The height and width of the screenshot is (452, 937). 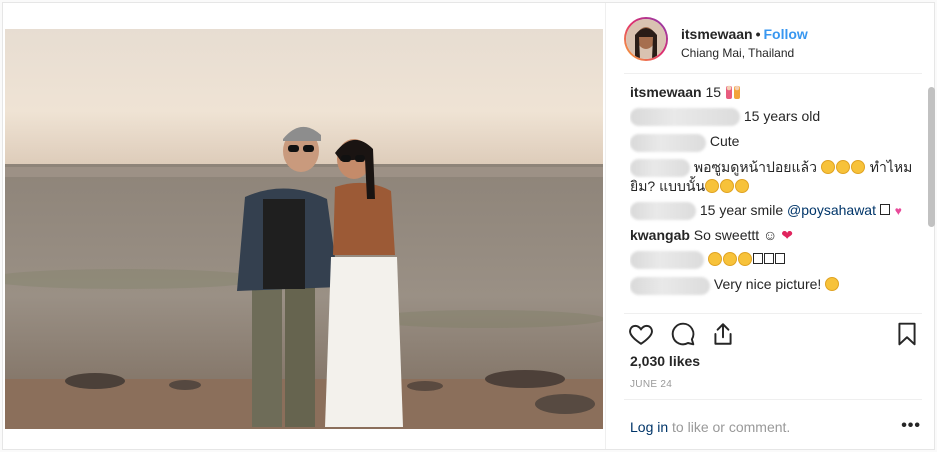 I want to click on comment-item: Cute, so click(x=774, y=142).